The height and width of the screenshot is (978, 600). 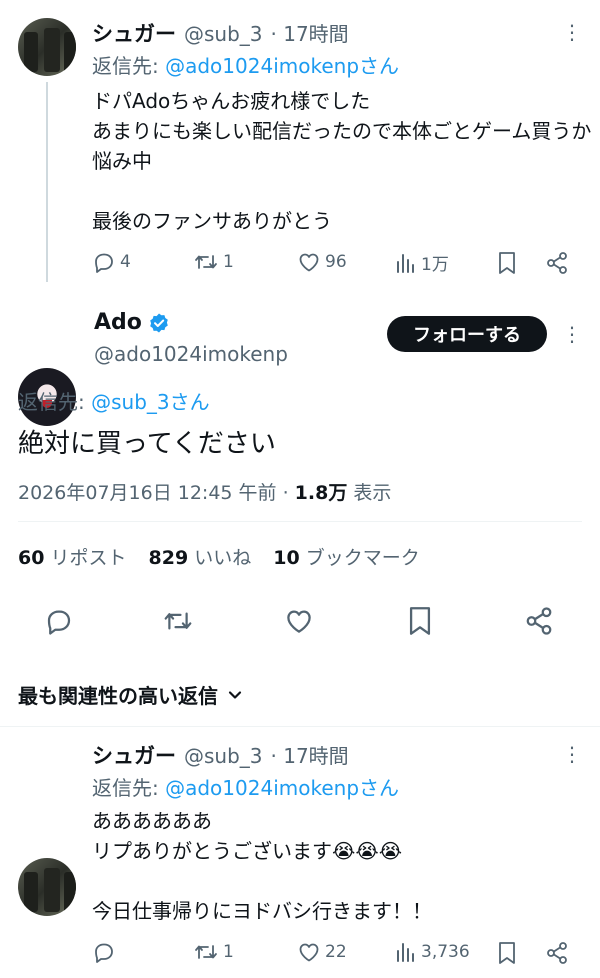 I want to click on follow-button: フォローする, so click(x=467, y=334).